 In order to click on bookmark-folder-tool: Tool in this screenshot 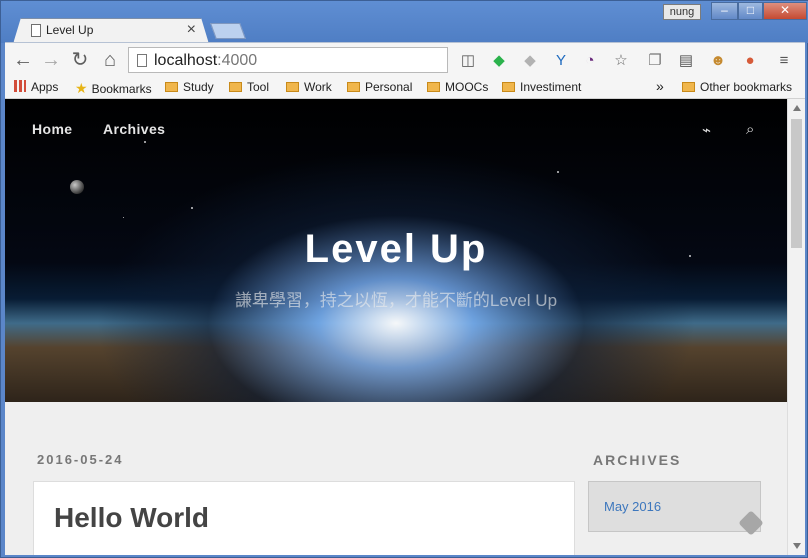, I will do `click(249, 88)`.